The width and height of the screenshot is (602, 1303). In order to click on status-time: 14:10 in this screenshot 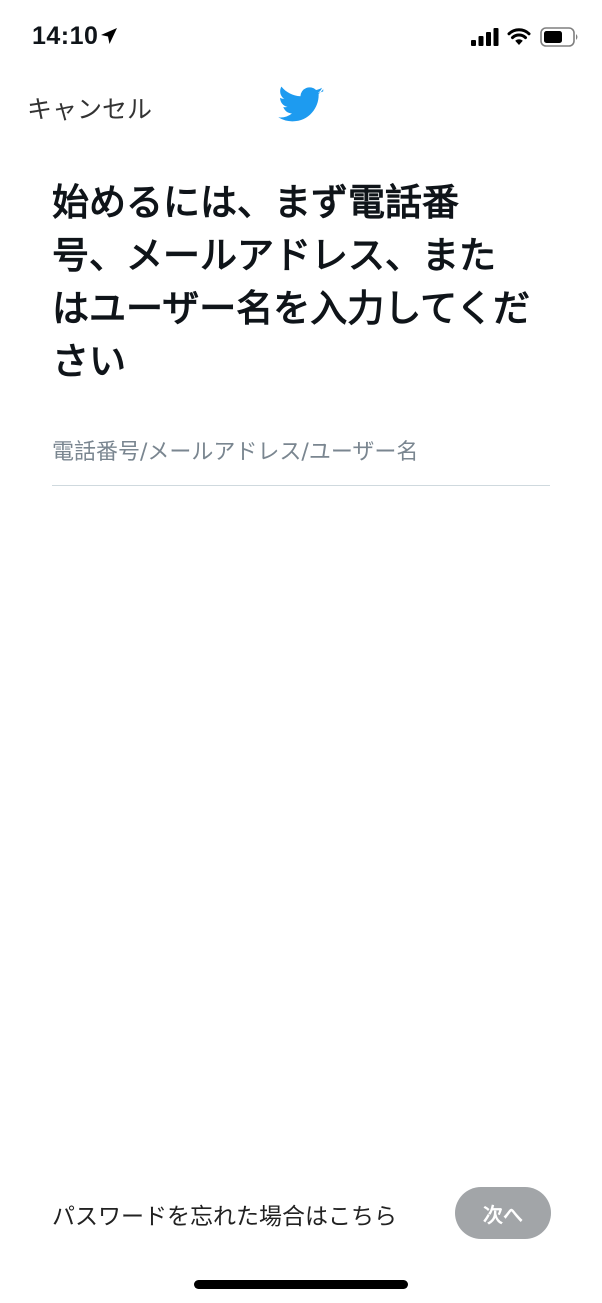, I will do `click(65, 36)`.